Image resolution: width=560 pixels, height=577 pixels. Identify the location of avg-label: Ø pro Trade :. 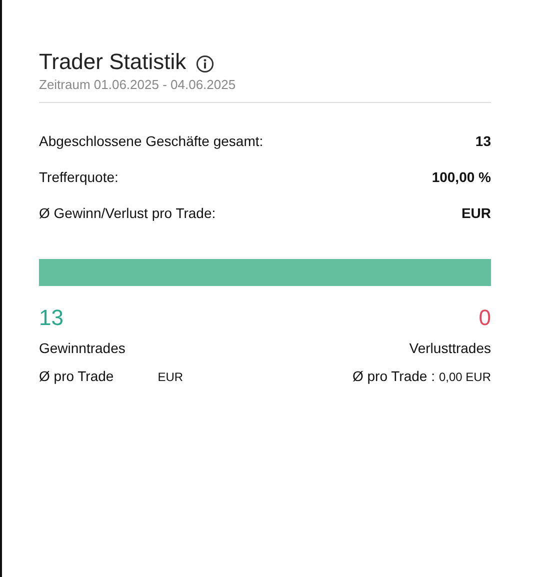
(393, 376).